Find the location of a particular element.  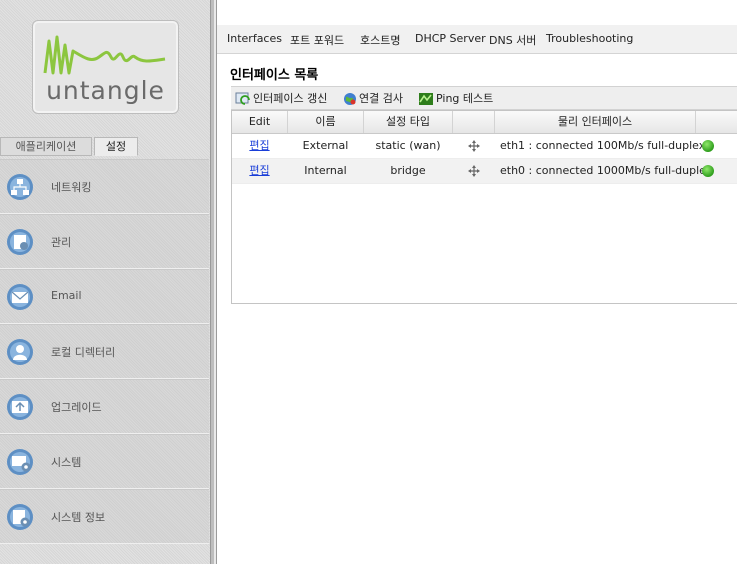

nav-interfaces: Interfaces is located at coordinates (254, 38).